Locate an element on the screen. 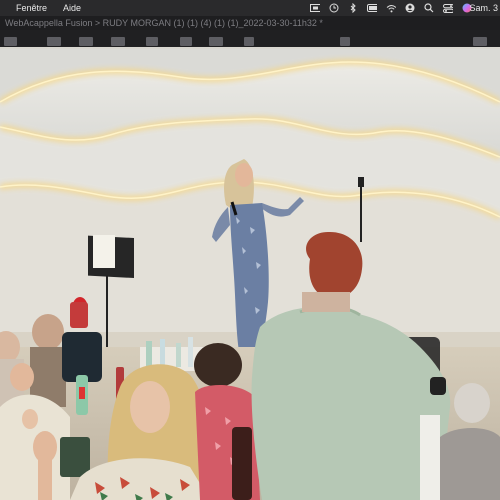 The image size is (500, 500). control-center-icon is located at coordinates (448, 8).